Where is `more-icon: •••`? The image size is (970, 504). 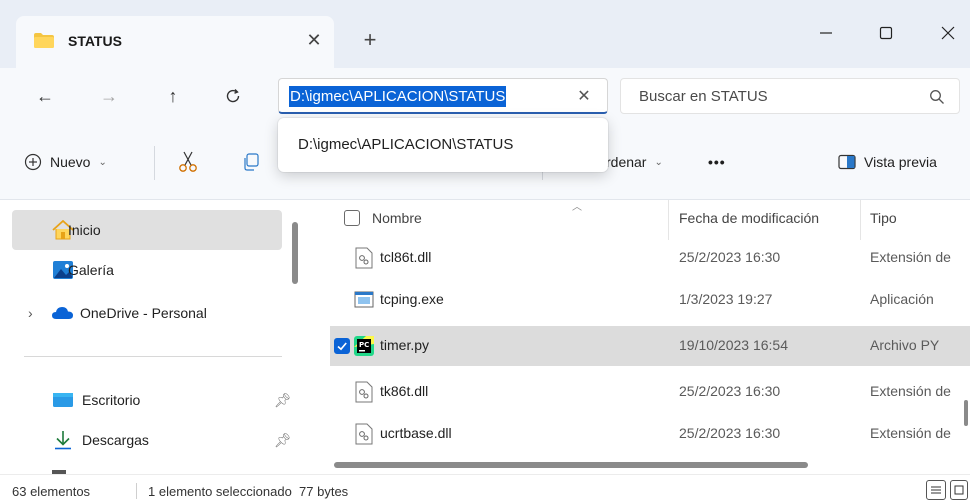 more-icon: ••• is located at coordinates (717, 162).